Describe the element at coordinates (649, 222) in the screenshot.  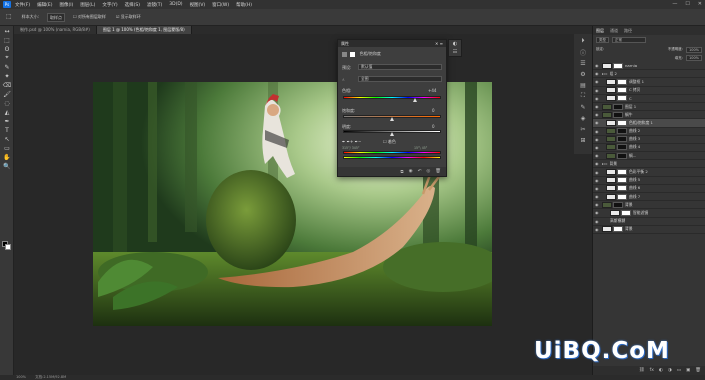
I see `layer-row: ◉ 高斯模糊` at that location.